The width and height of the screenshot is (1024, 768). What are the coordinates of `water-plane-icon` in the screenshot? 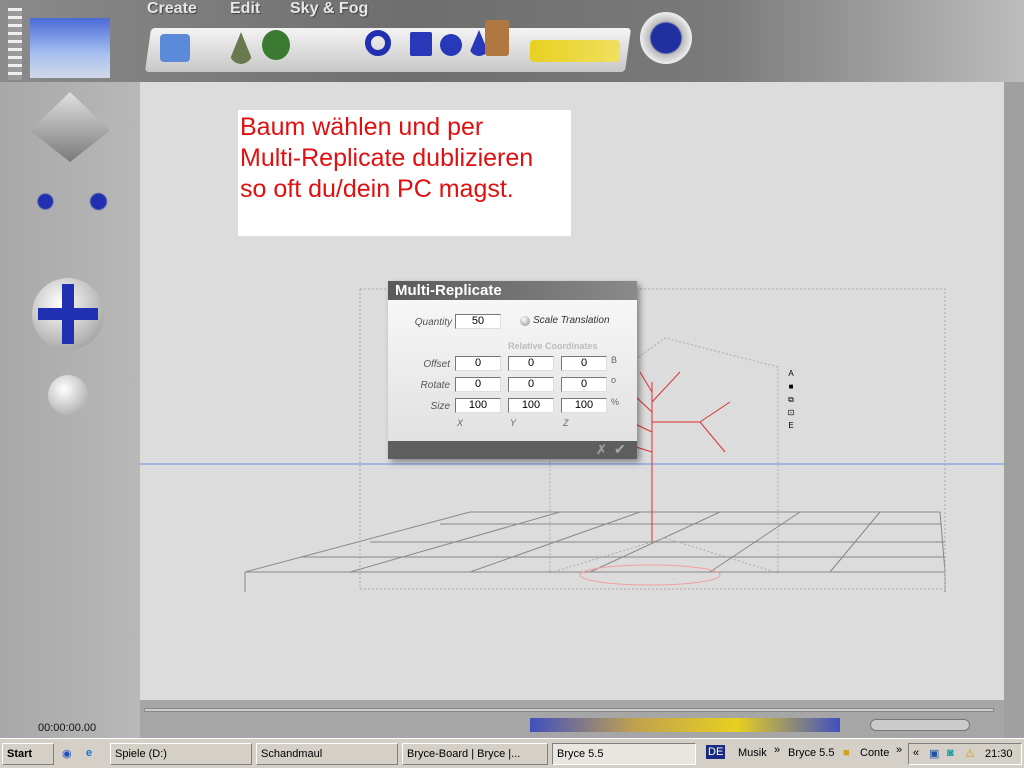 It's located at (175, 48).